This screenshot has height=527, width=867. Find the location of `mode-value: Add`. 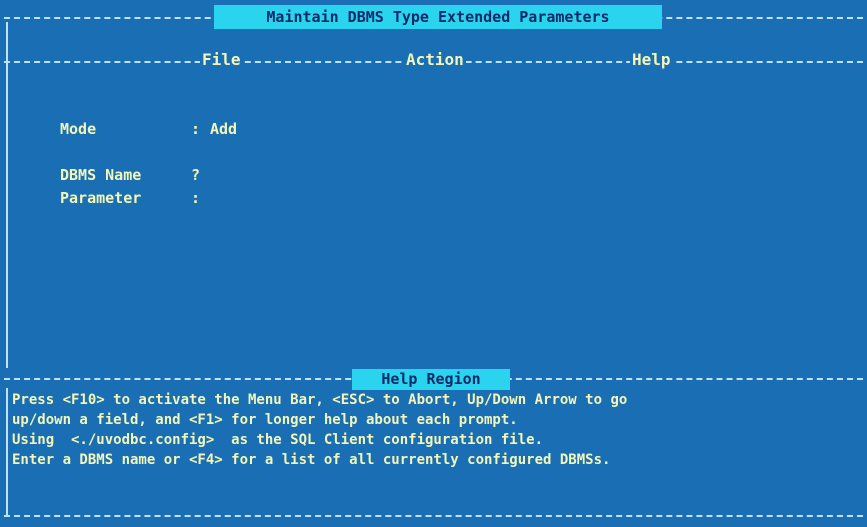

mode-value: Add is located at coordinates (224, 129).